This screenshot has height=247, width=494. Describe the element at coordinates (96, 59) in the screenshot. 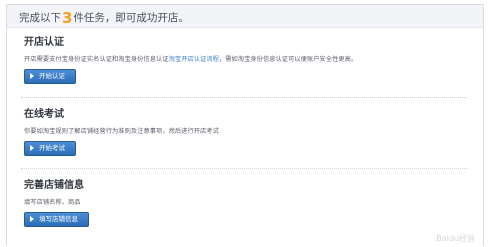

I see `description-text: 开店需要支付宝身份证实名认证和淘宝身份信息认证` at that location.